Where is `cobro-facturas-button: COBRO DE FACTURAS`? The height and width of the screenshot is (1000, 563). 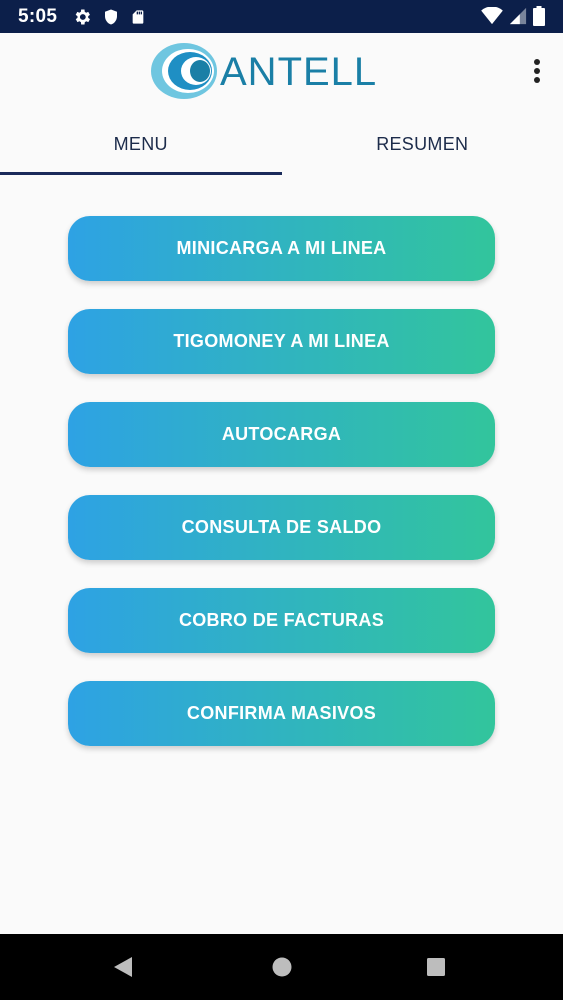 cobro-facturas-button: COBRO DE FACTURAS is located at coordinates (281, 620).